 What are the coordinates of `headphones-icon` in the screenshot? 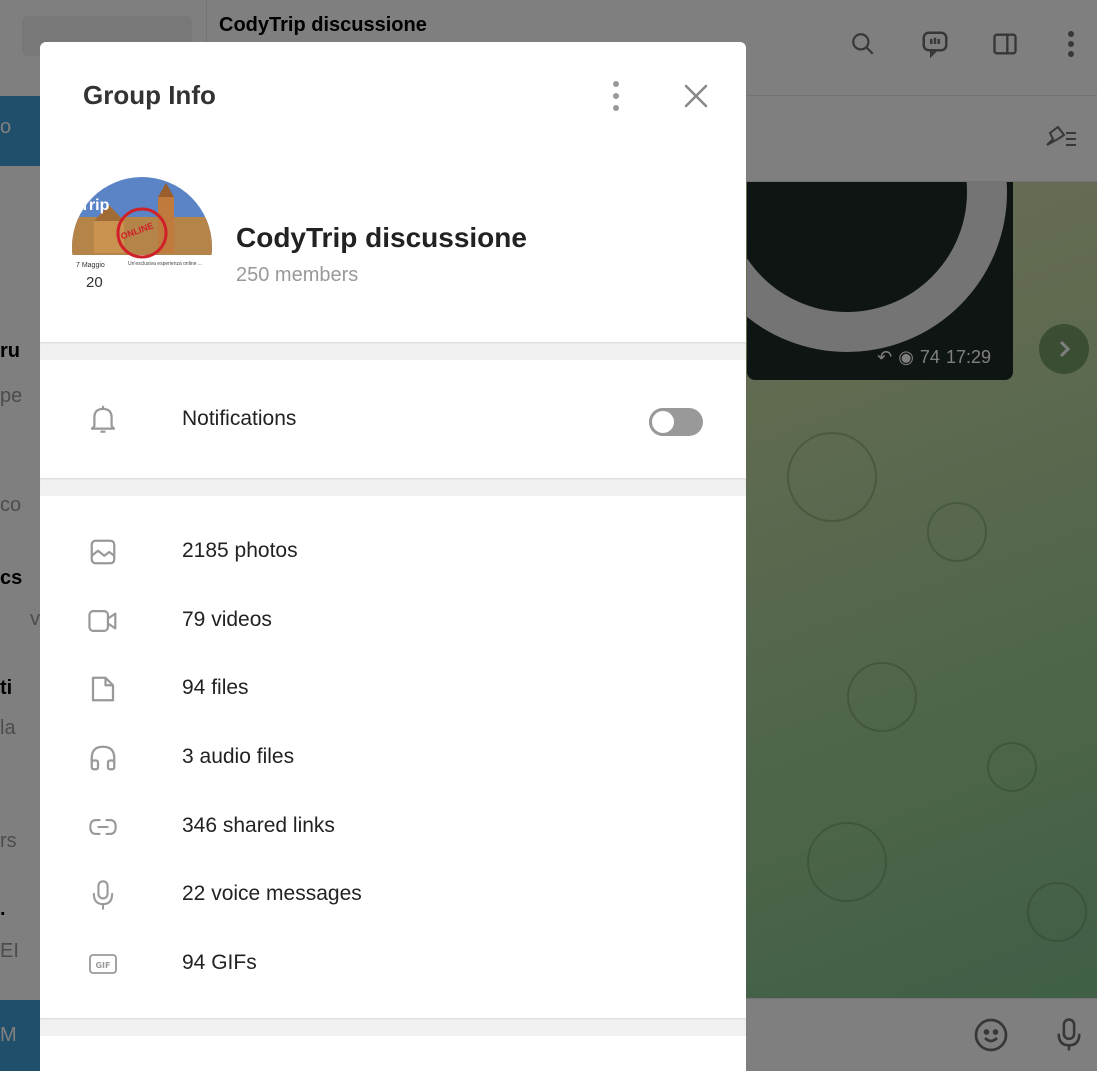 It's located at (103, 758).